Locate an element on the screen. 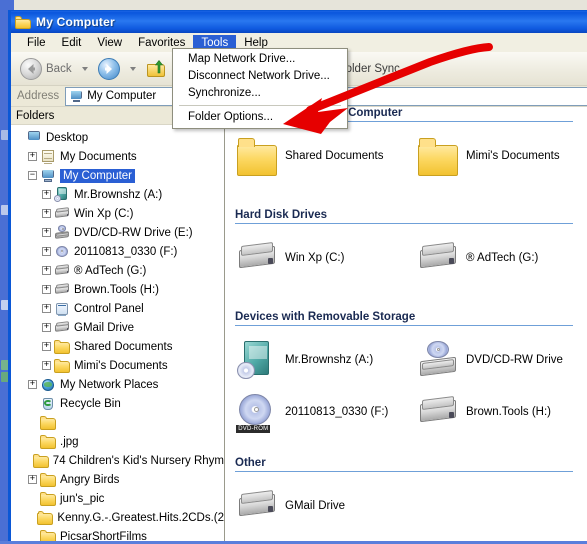 The height and width of the screenshot is (544, 587). drive-tile: DVD-ROM 20110813_0330 (F:) is located at coordinates (315, 412).